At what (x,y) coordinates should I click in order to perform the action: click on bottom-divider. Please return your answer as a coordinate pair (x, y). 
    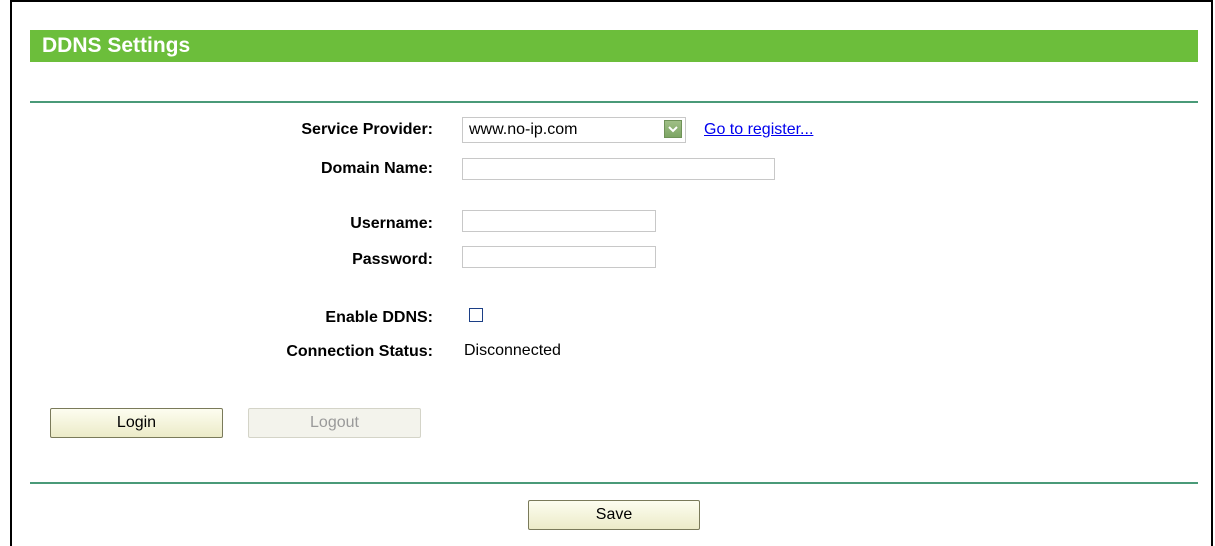
    Looking at the image, I should click on (614, 483).